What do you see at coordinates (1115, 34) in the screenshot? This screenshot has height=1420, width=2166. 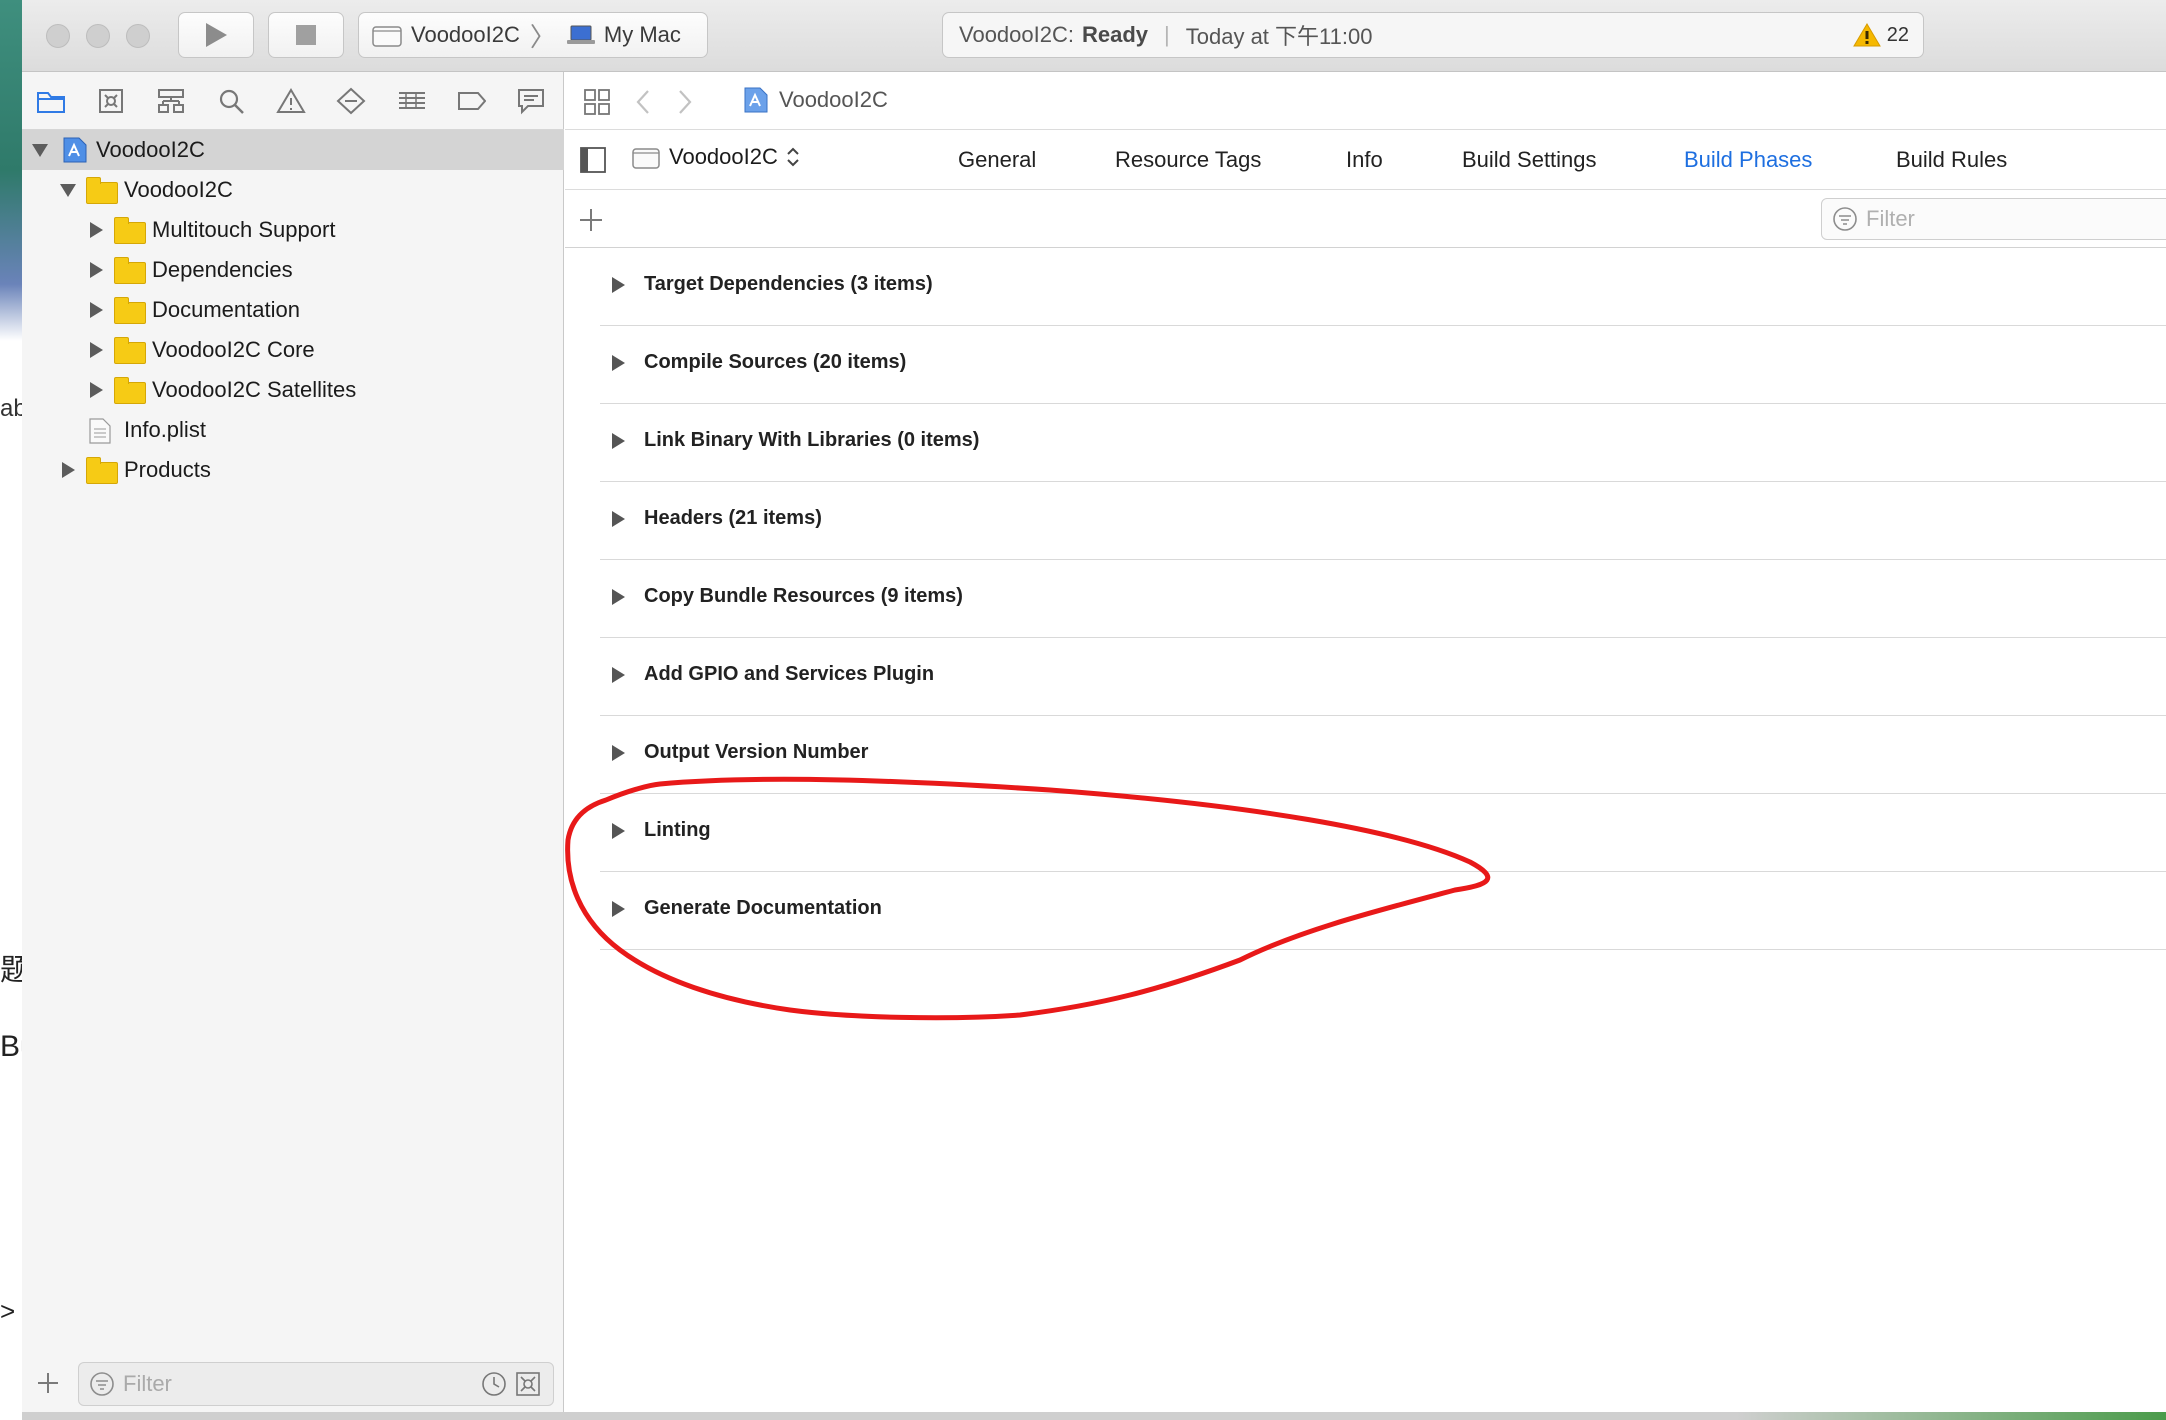 I see `status-state: Ready` at bounding box center [1115, 34].